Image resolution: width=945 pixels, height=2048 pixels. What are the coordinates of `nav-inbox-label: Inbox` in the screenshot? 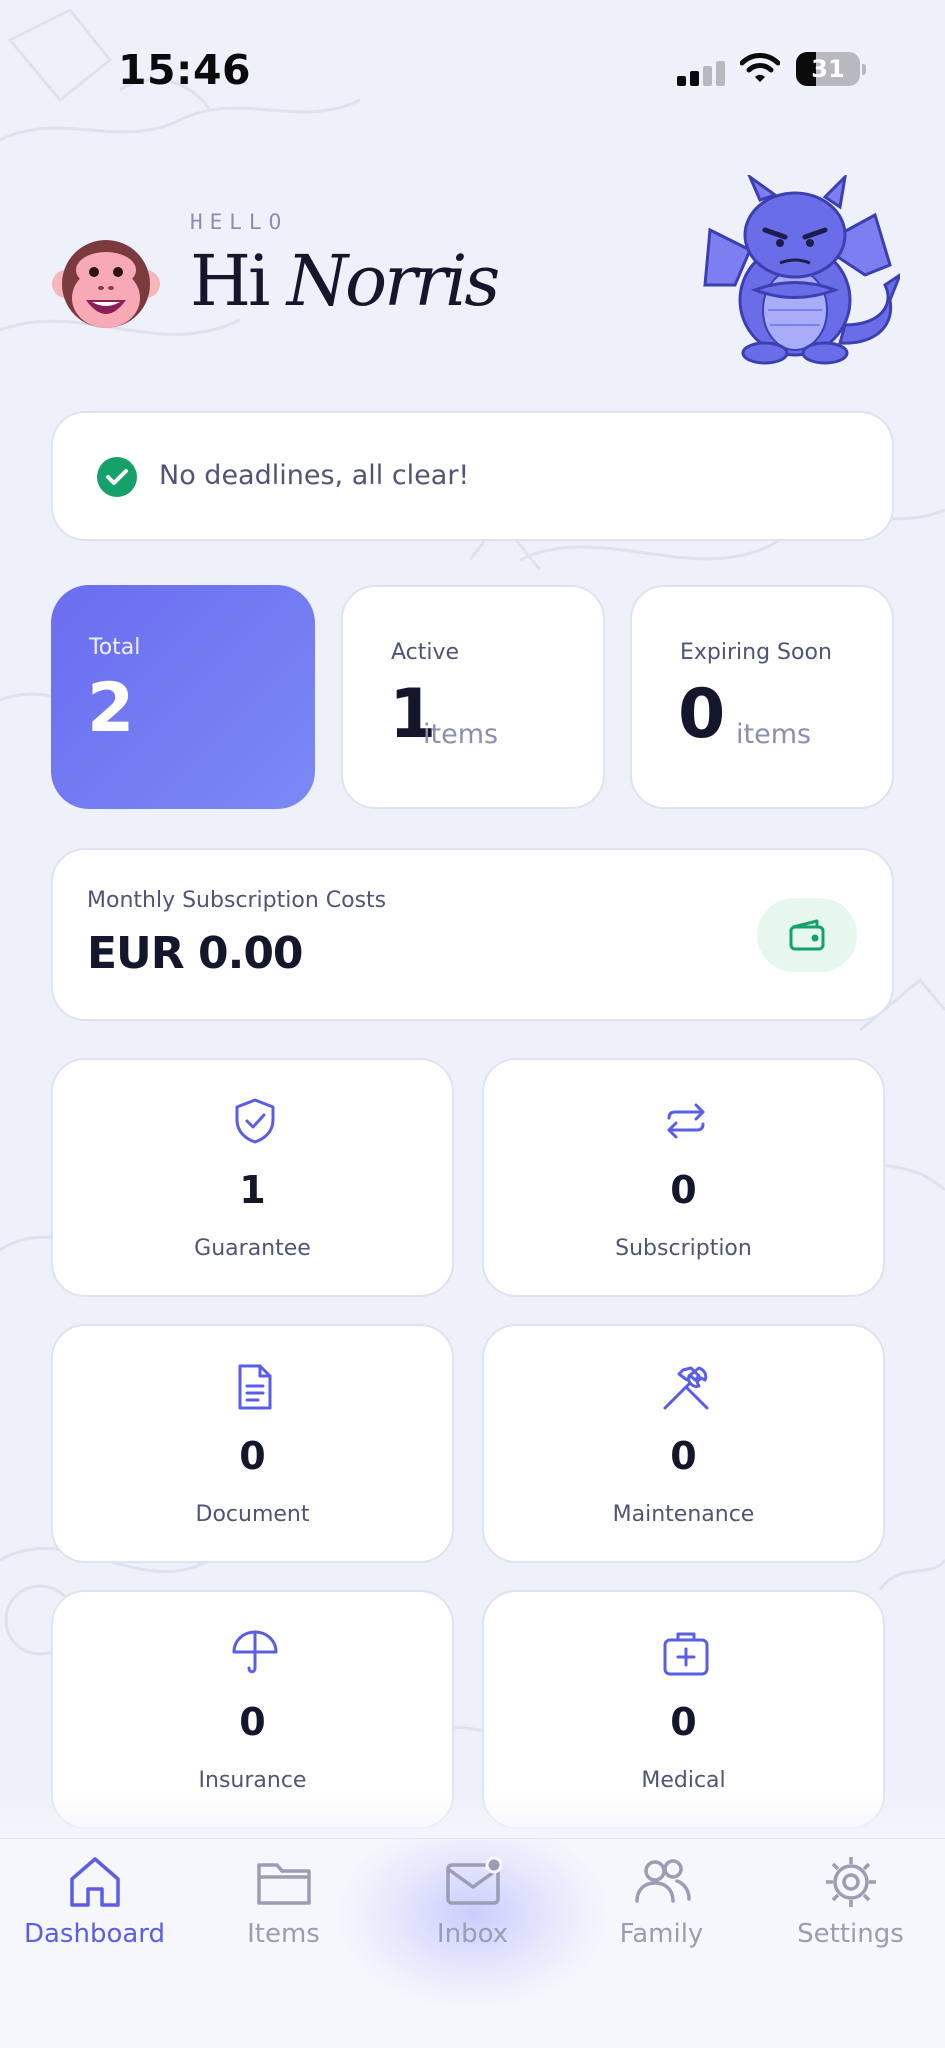 It's located at (472, 1934).